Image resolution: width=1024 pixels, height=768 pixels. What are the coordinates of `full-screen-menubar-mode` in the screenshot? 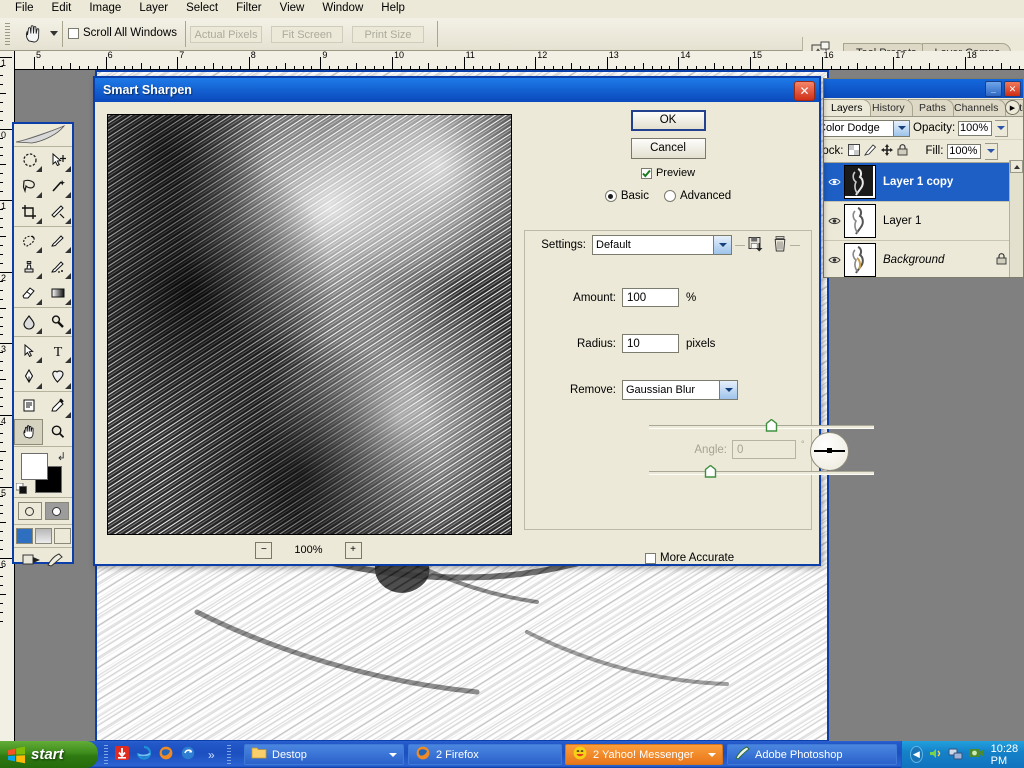 It's located at (43, 536).